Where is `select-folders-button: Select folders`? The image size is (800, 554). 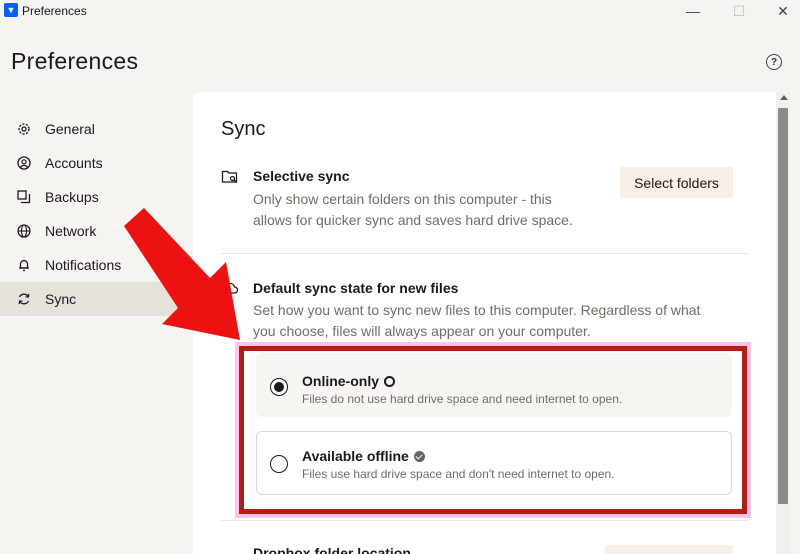
select-folders-button: Select folders is located at coordinates (676, 182).